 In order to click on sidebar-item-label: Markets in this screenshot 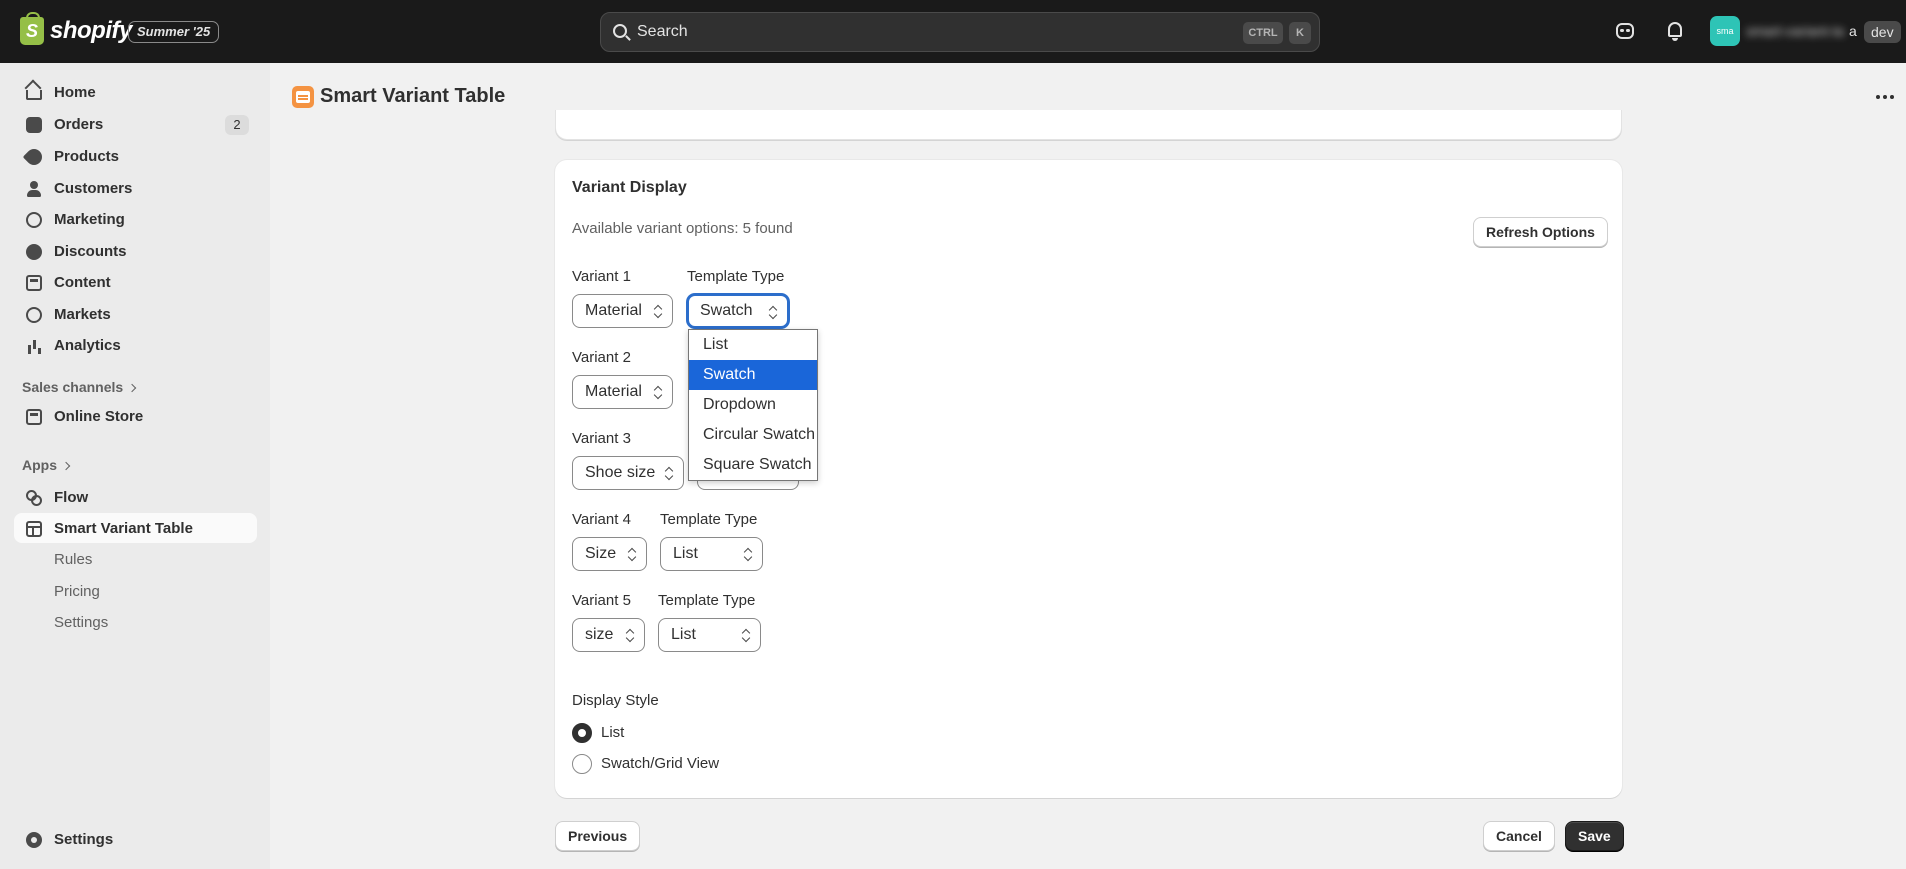, I will do `click(82, 314)`.